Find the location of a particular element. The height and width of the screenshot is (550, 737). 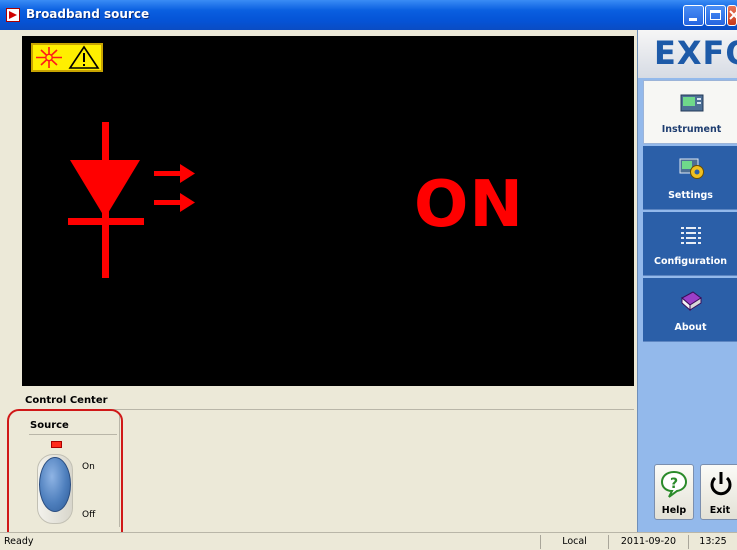

toggle-on-label: On is located at coordinates (88, 467).